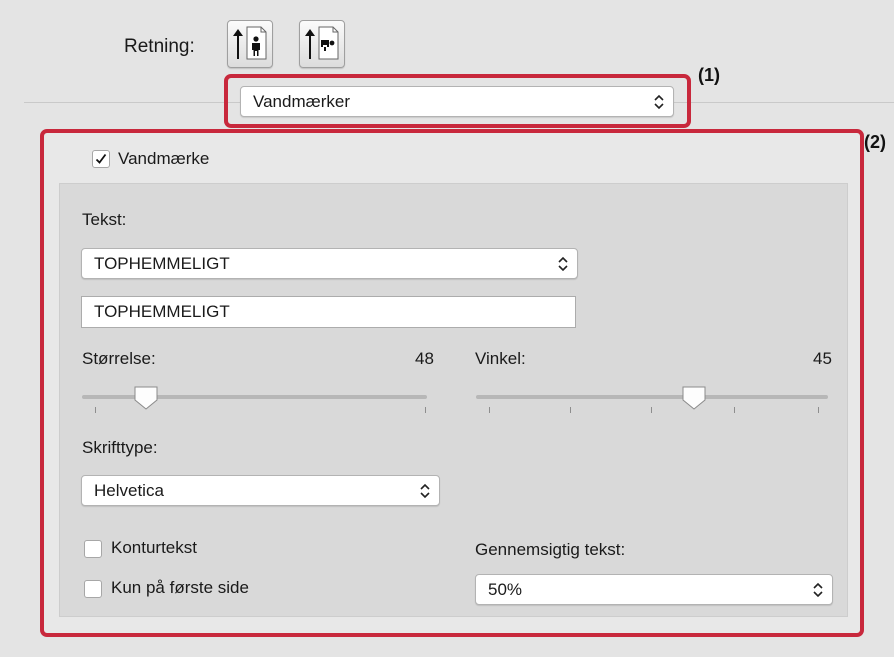  Describe the element at coordinates (93, 549) in the screenshot. I see `outline-text-checkbox` at that location.